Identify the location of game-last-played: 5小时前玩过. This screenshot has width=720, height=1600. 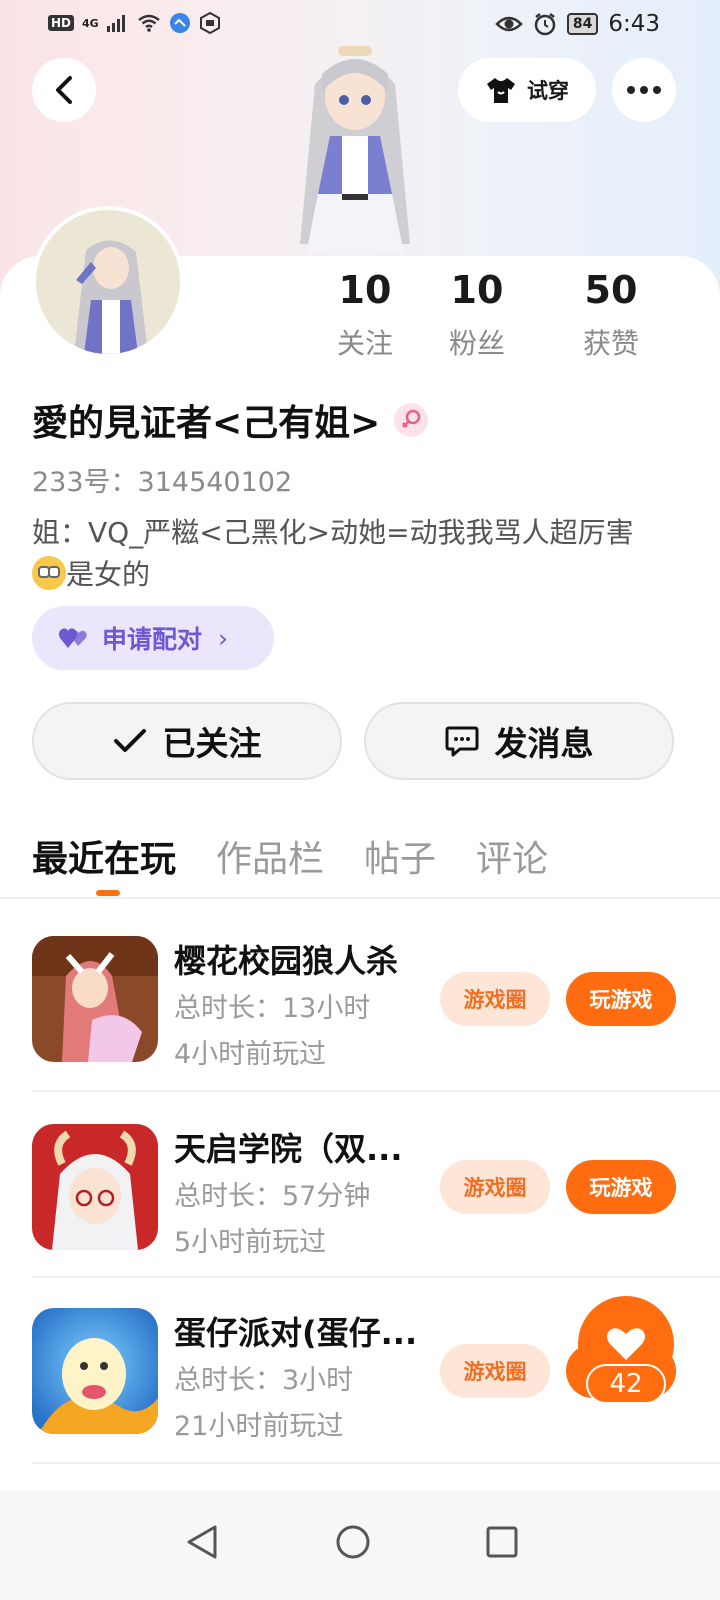
(250, 1242).